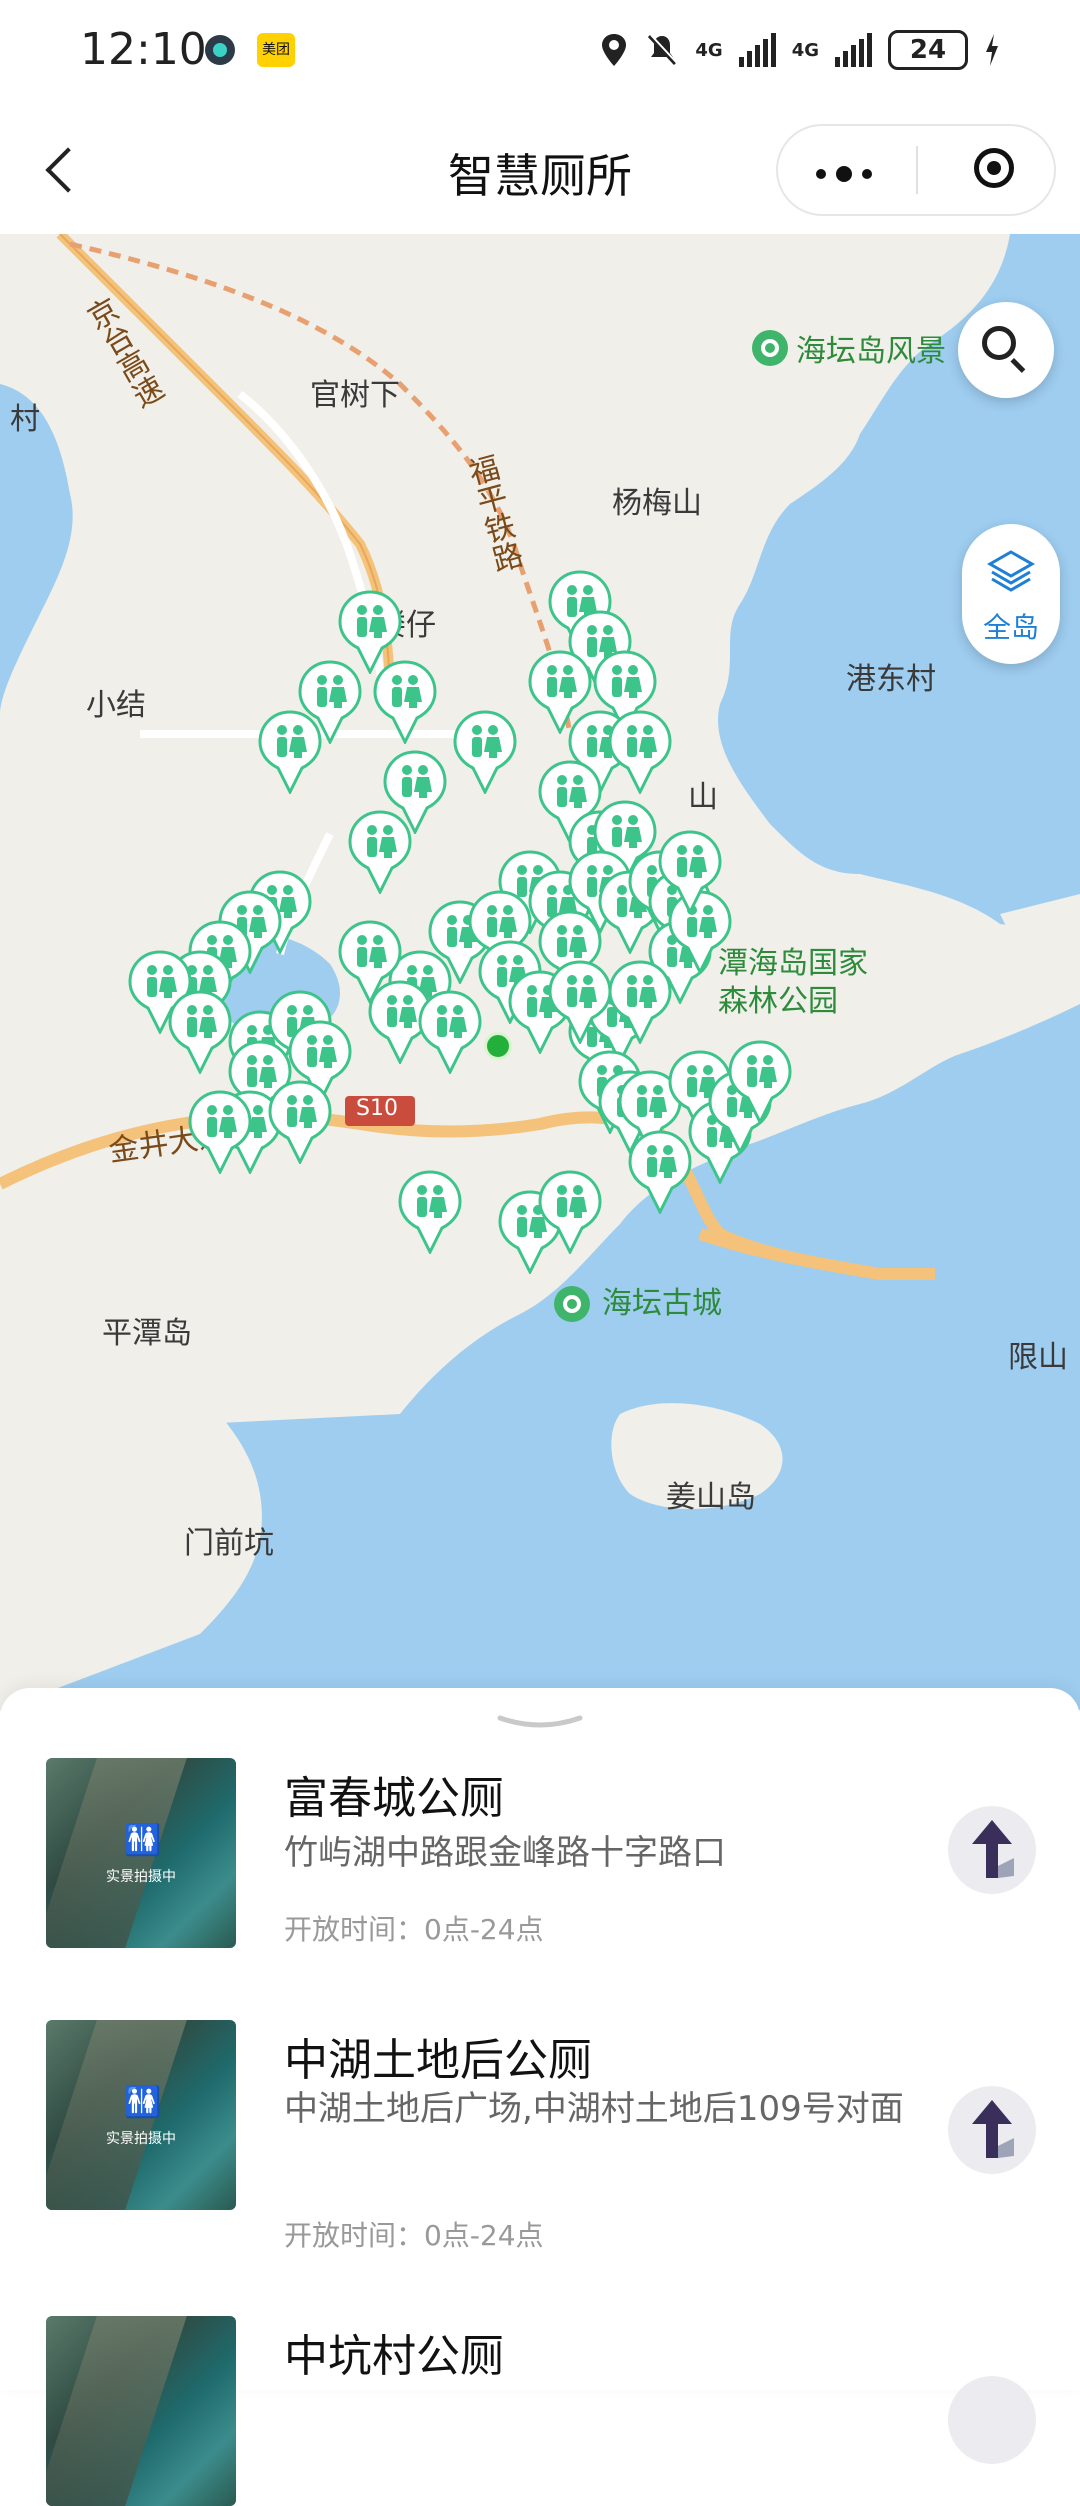 The image size is (1080, 2506). Describe the element at coordinates (703, 797) in the screenshot. I see `place-label-shan: 山` at that location.